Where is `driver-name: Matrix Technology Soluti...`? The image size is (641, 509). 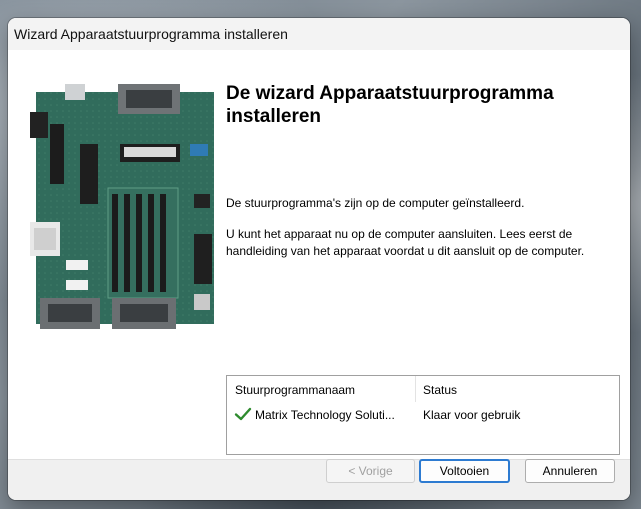 driver-name: Matrix Technology Soluti... is located at coordinates (325, 415).